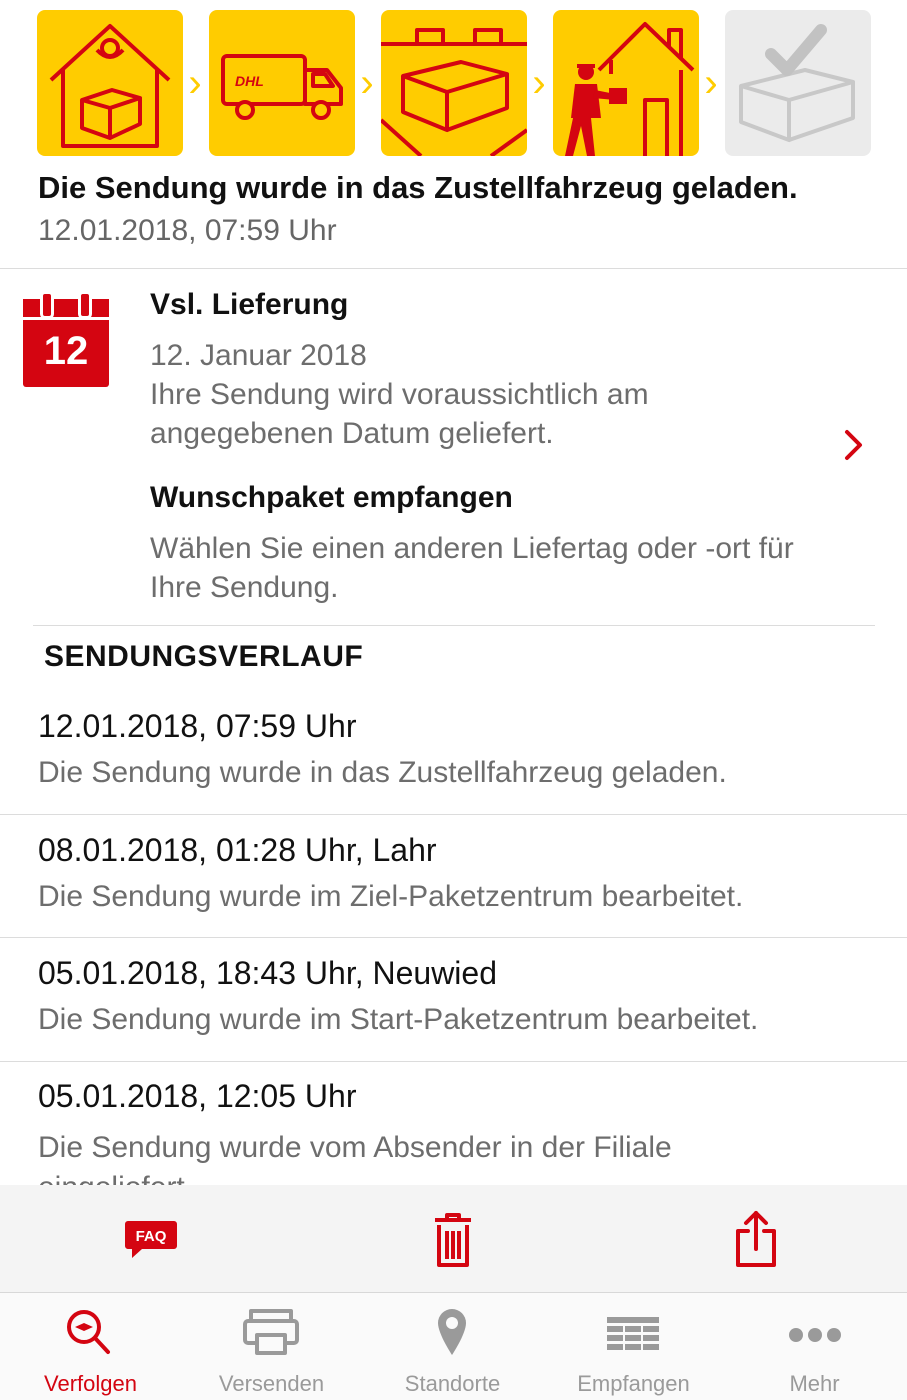 This screenshot has height=1400, width=907. I want to click on step-package-at-post-office, so click(110, 83).